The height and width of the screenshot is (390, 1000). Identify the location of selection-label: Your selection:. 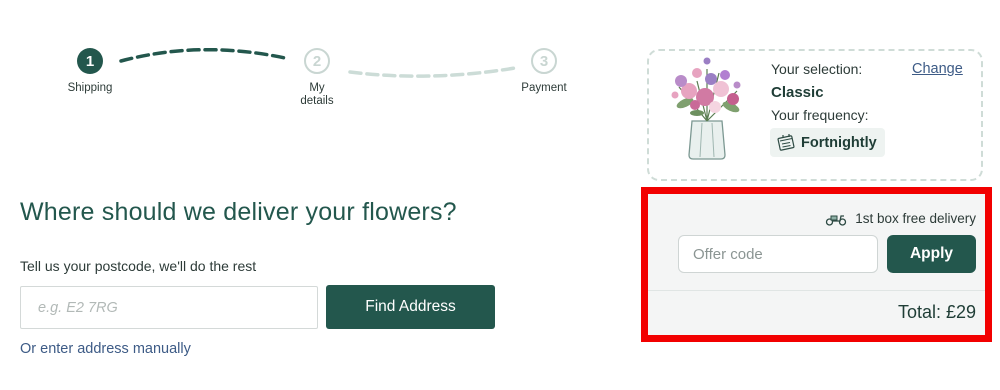
(817, 69).